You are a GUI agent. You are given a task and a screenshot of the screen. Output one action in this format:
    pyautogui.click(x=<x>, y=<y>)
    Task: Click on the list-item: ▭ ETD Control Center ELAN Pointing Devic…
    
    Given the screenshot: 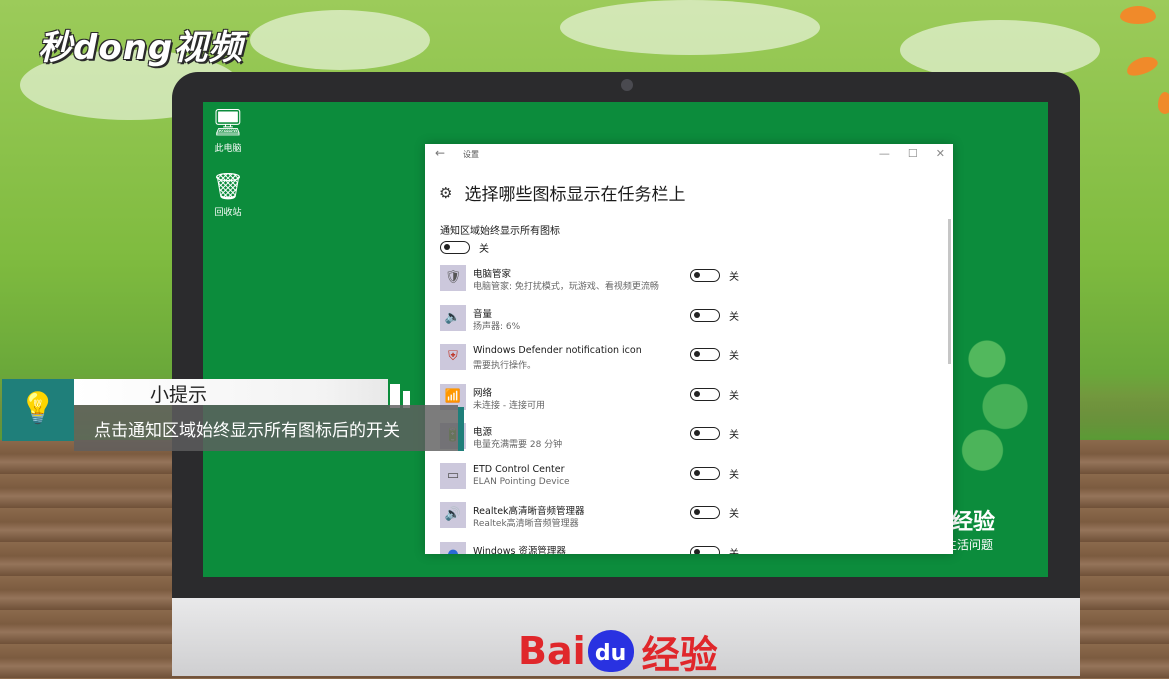 What is the action you would take?
    pyautogui.click(x=690, y=482)
    